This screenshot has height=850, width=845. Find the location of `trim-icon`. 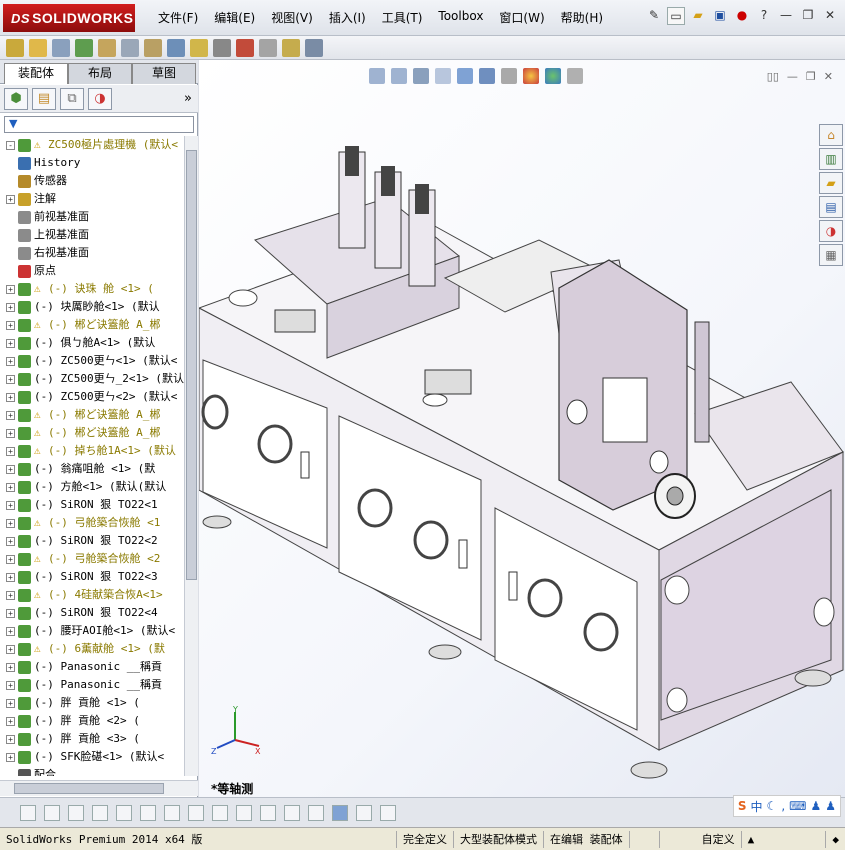

trim-icon is located at coordinates (124, 812).